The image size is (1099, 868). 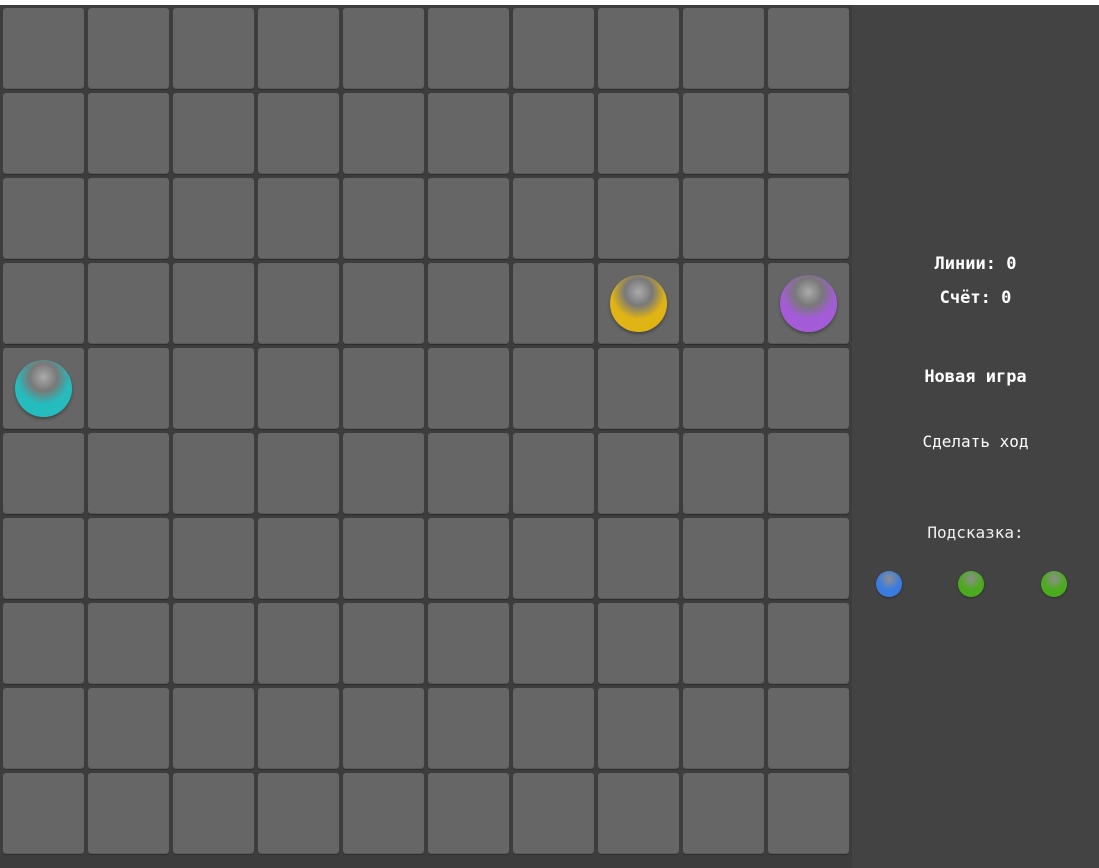 I want to click on purple-ball, so click(x=808, y=303).